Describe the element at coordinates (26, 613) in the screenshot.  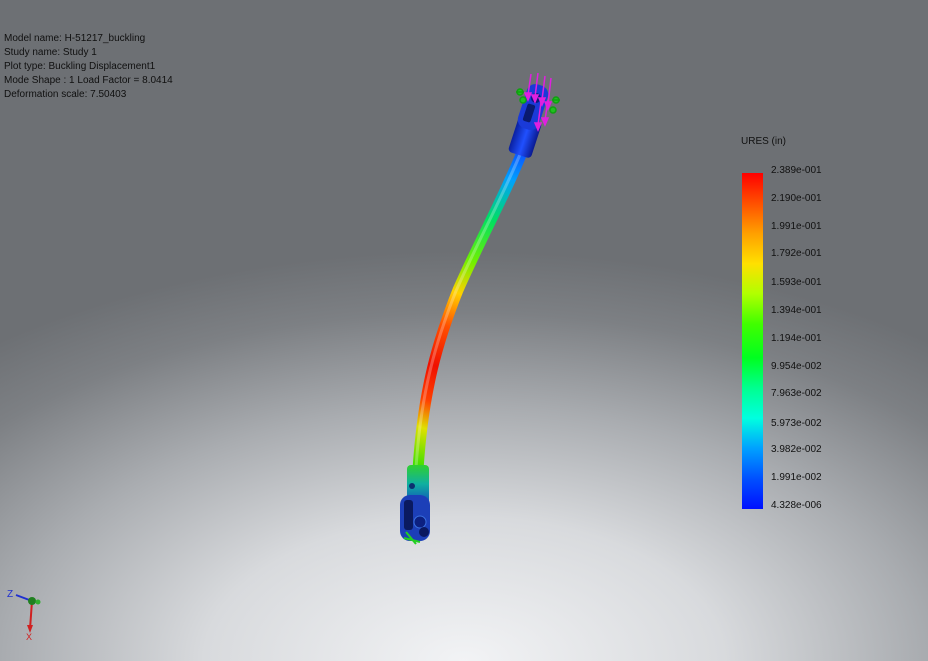
I see `triad-icon: Z X` at that location.